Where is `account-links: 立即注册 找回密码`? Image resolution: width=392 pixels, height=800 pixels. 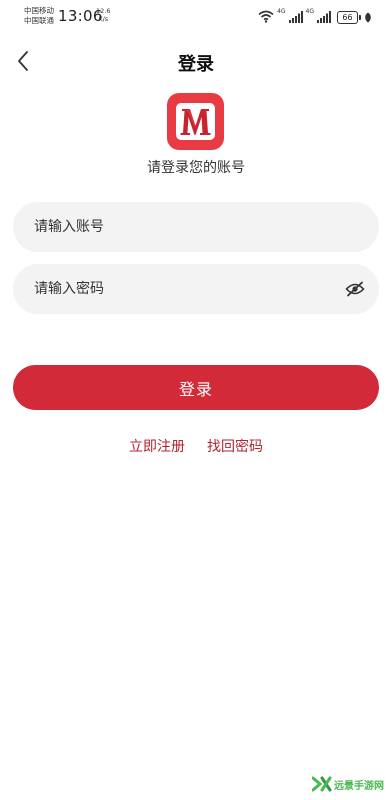
account-links: 立即注册 找回密码 is located at coordinates (196, 446).